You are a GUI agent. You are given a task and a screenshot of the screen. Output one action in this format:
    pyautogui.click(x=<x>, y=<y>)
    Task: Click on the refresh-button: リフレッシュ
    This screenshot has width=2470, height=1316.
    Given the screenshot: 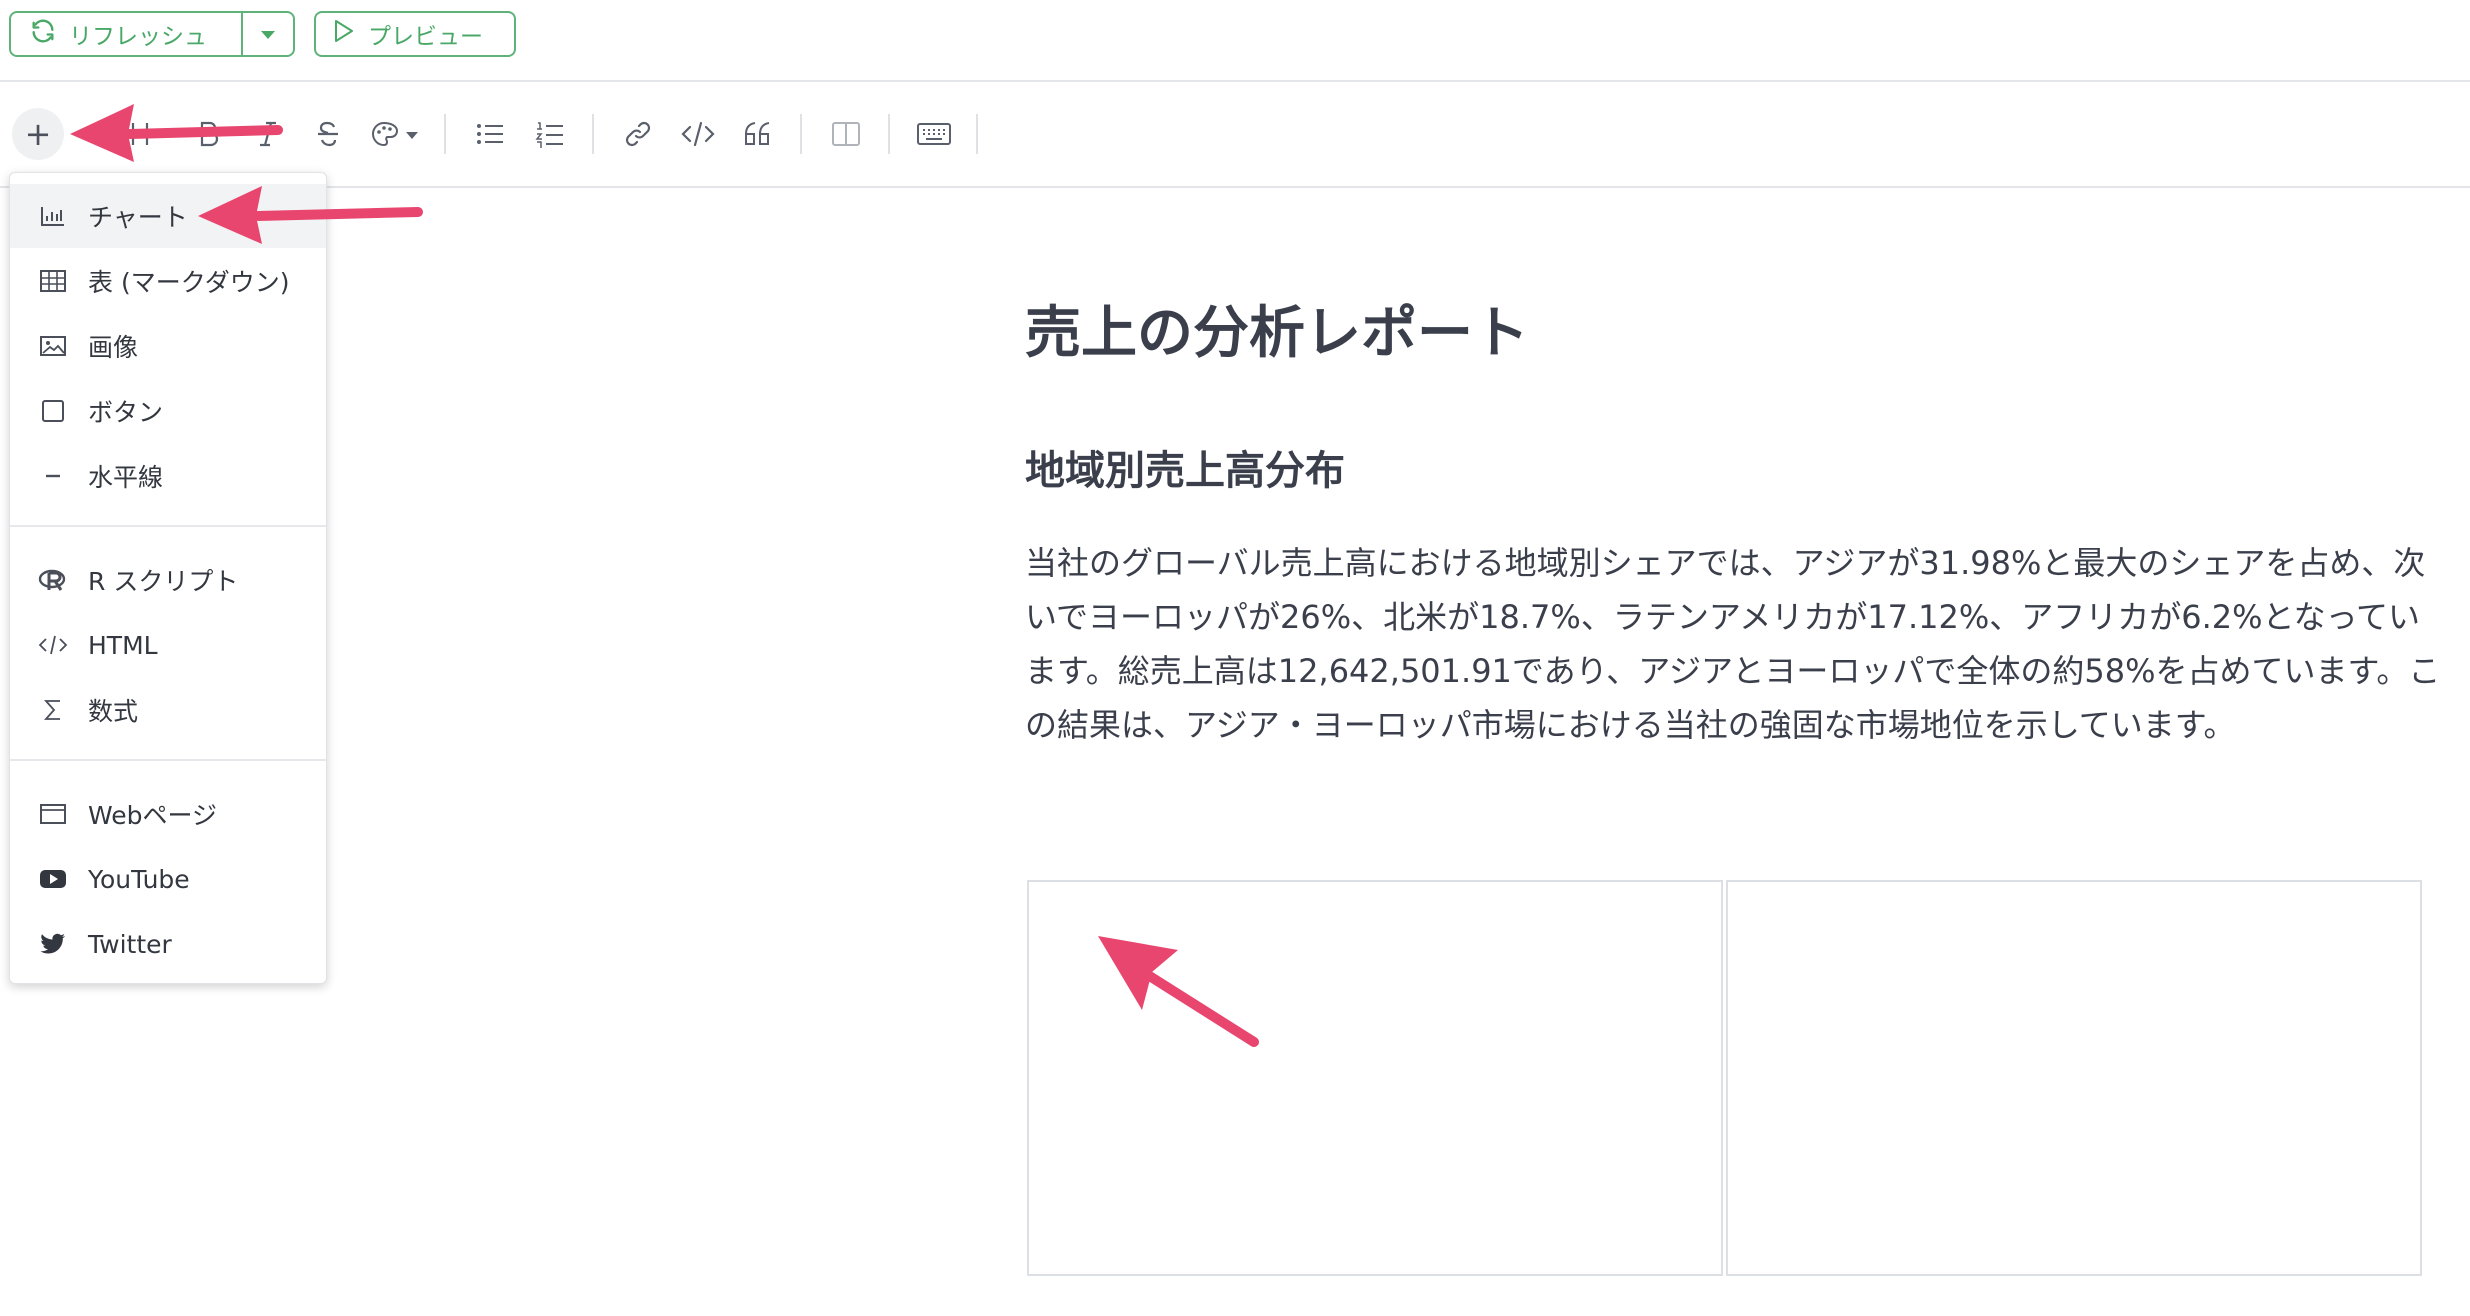 What is the action you would take?
    pyautogui.click(x=127, y=34)
    